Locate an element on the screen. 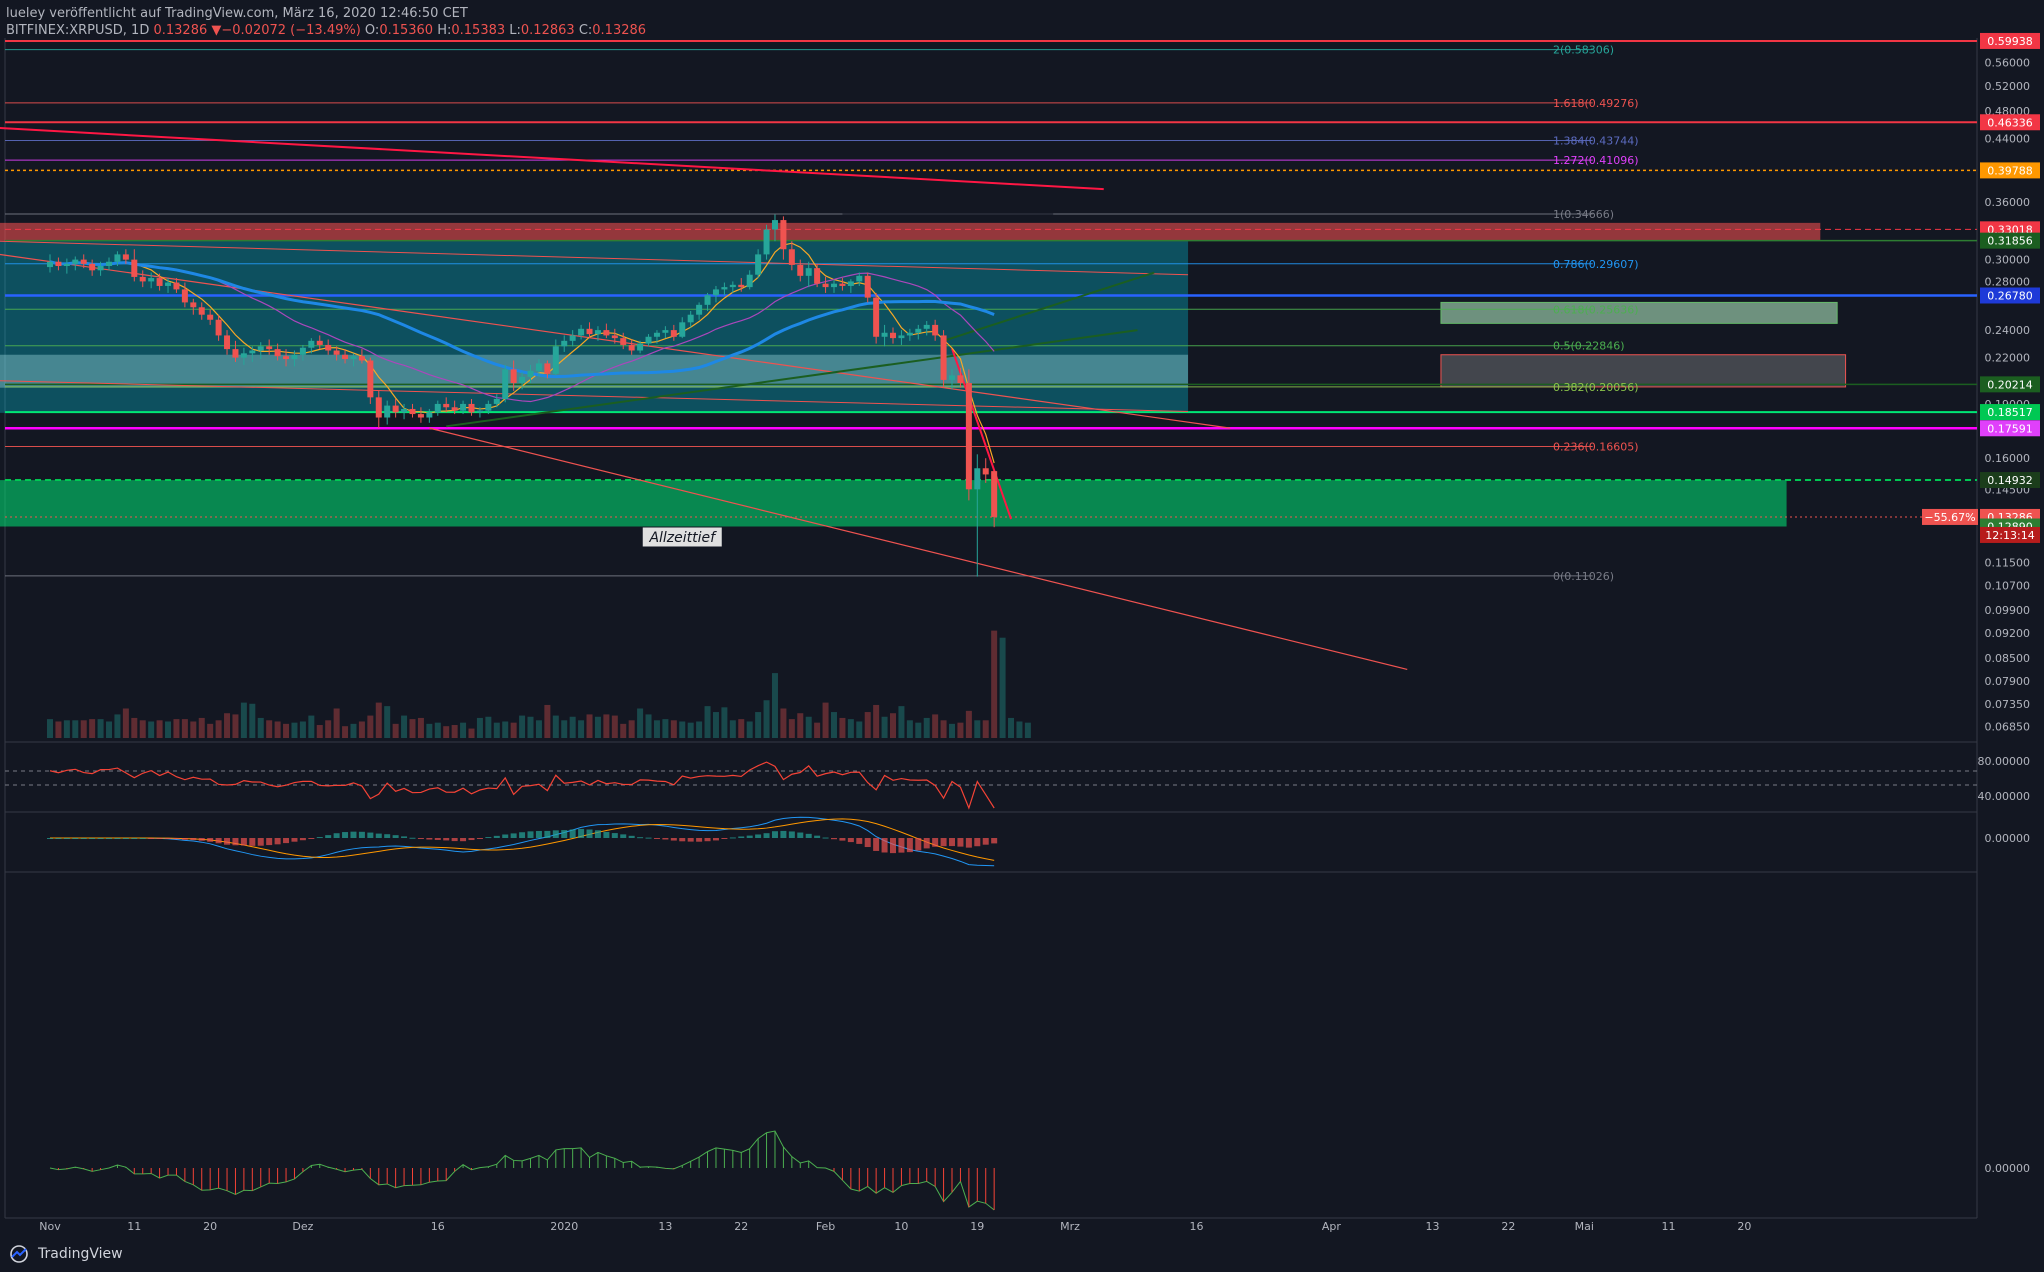  footer-bar is located at coordinates (1022, 1256).